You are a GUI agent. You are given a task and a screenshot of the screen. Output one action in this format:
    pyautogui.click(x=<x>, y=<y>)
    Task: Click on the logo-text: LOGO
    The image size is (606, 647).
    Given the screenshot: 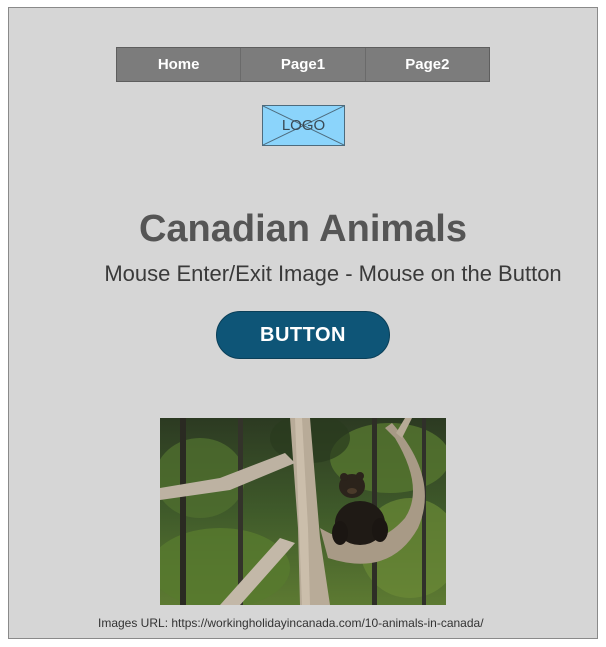 What is the action you would take?
    pyautogui.click(x=303, y=125)
    